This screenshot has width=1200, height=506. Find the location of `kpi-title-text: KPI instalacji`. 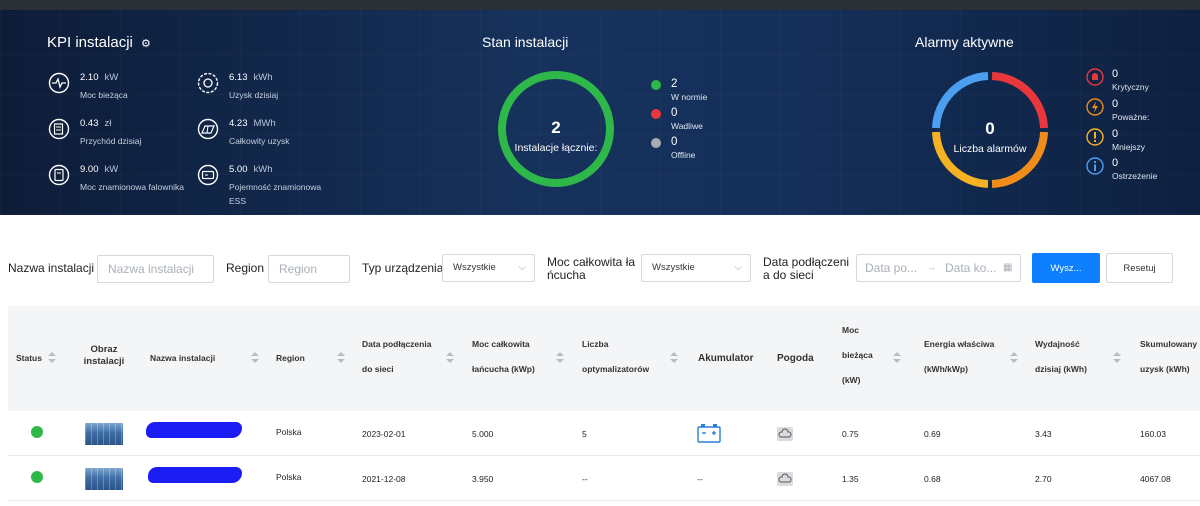

kpi-title-text: KPI instalacji is located at coordinates (90, 42).